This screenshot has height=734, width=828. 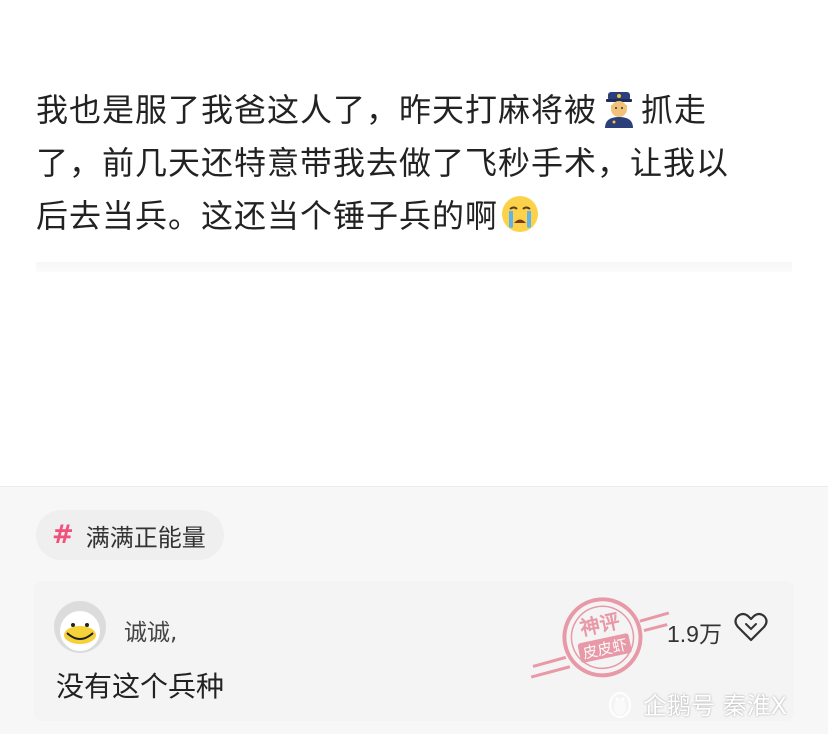 What do you see at coordinates (605, 649) in the screenshot?
I see `stamp-bottom-text: 皮皮虾` at bounding box center [605, 649].